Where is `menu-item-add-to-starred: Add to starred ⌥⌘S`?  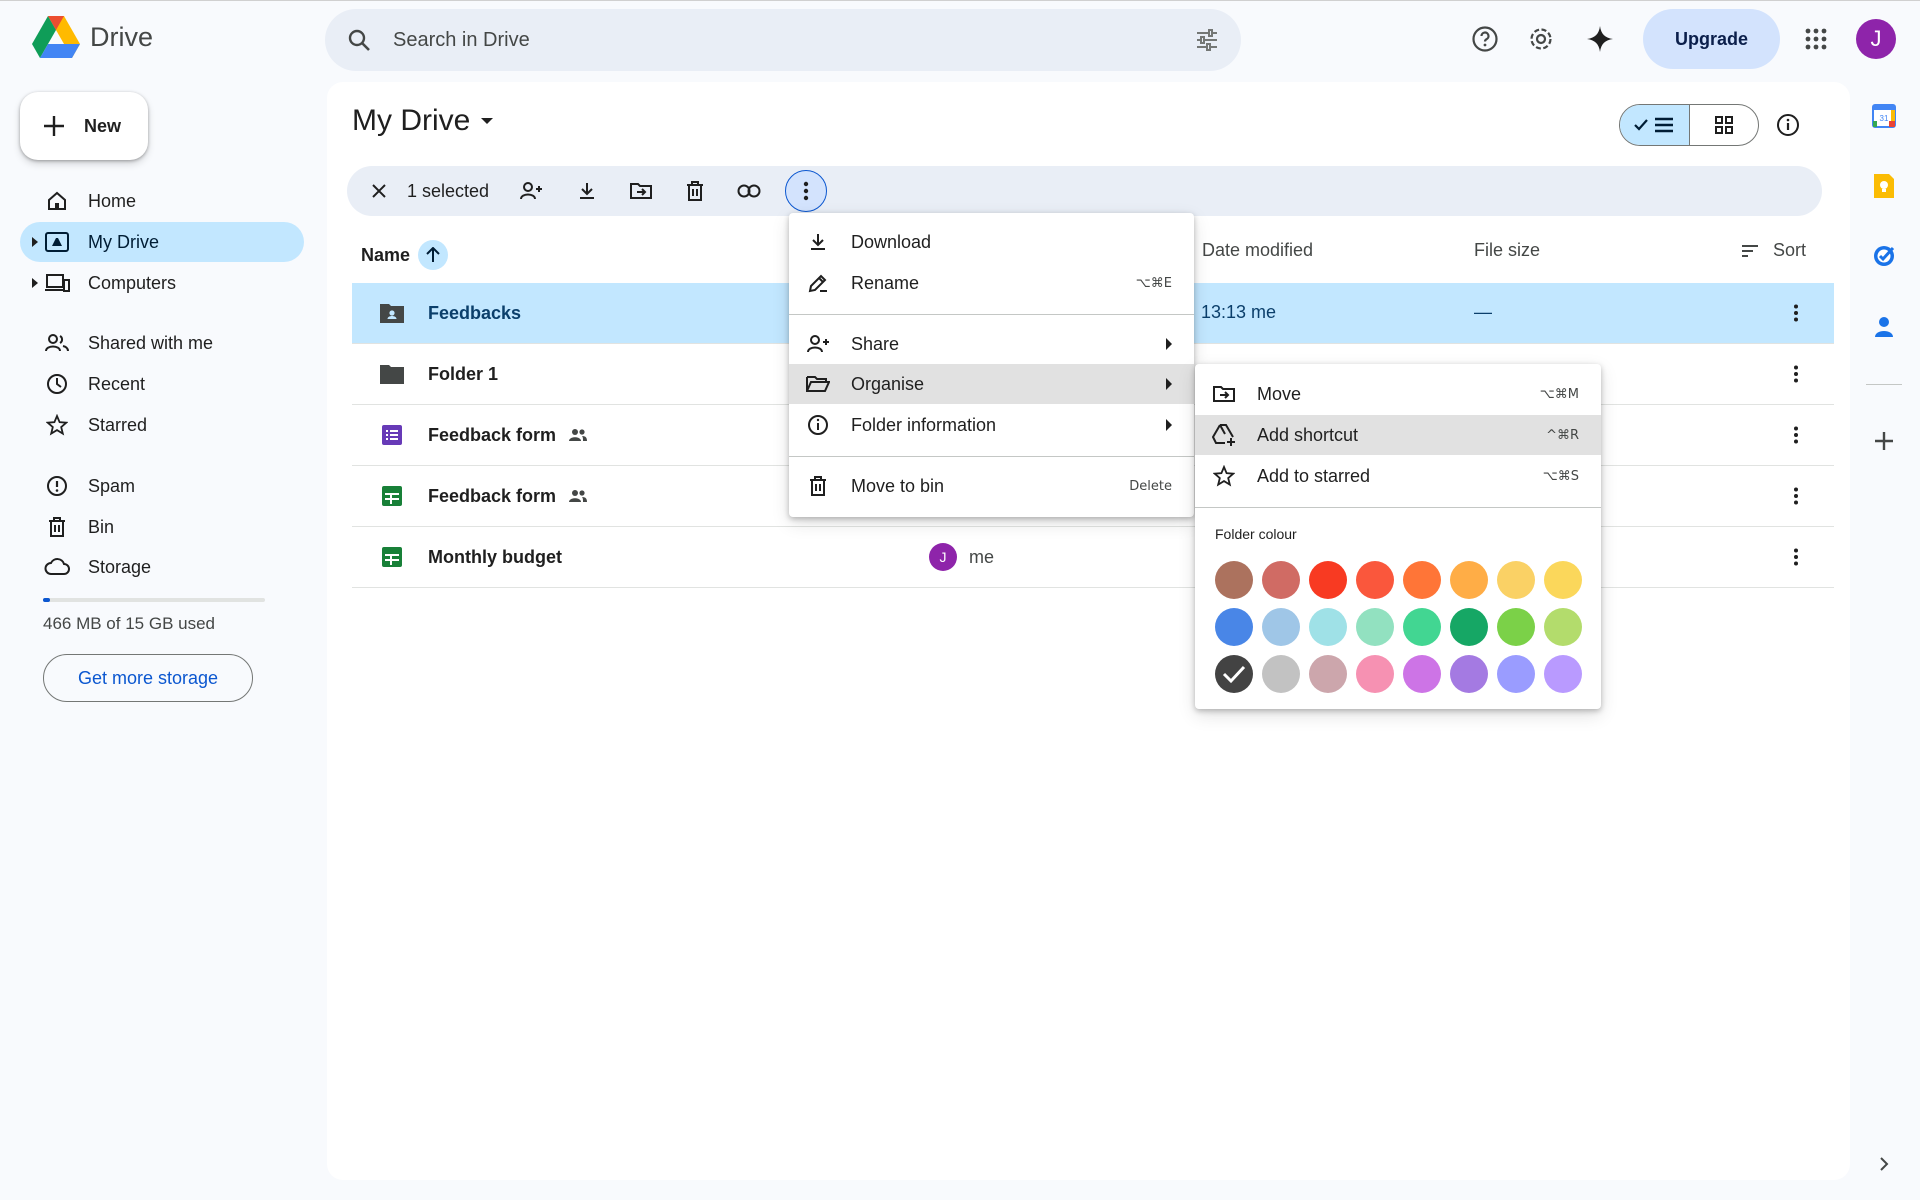 menu-item-add-to-starred: Add to starred ⌥⌘S is located at coordinates (1398, 476).